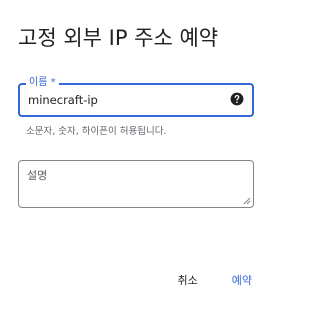  What do you see at coordinates (247, 201) in the screenshot?
I see `resize-grip-icon` at bounding box center [247, 201].